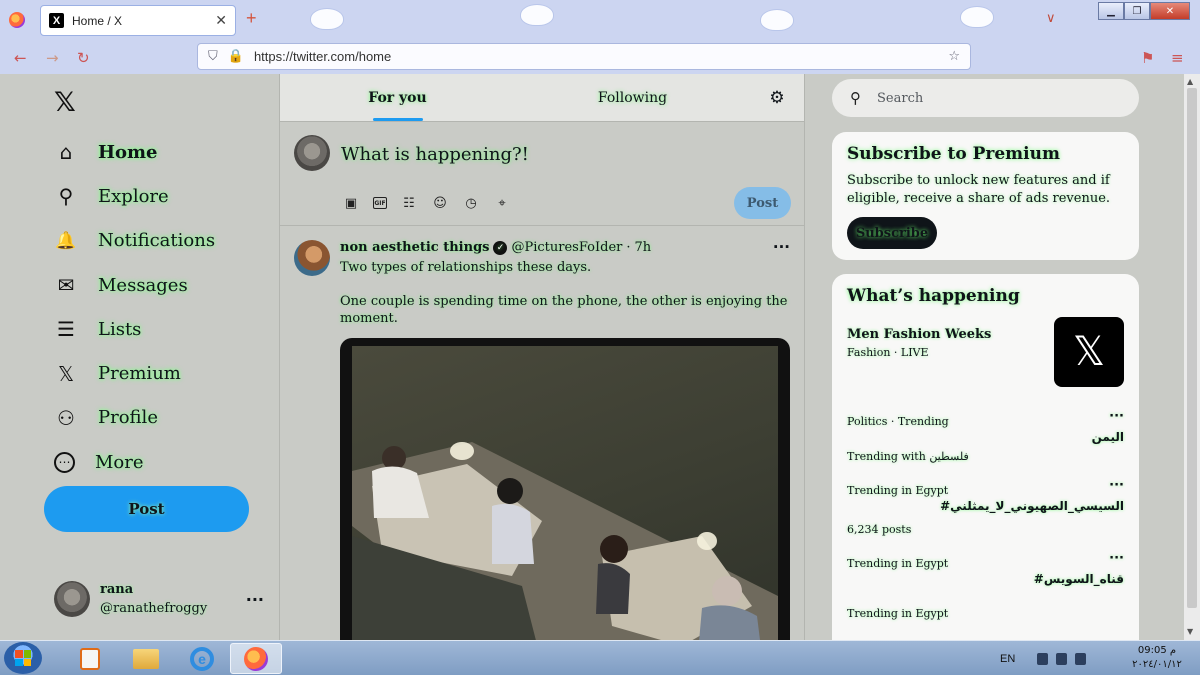 This screenshot has height=675, width=1200. I want to click on list-all-tabs-icon: ∨, so click(1051, 18).